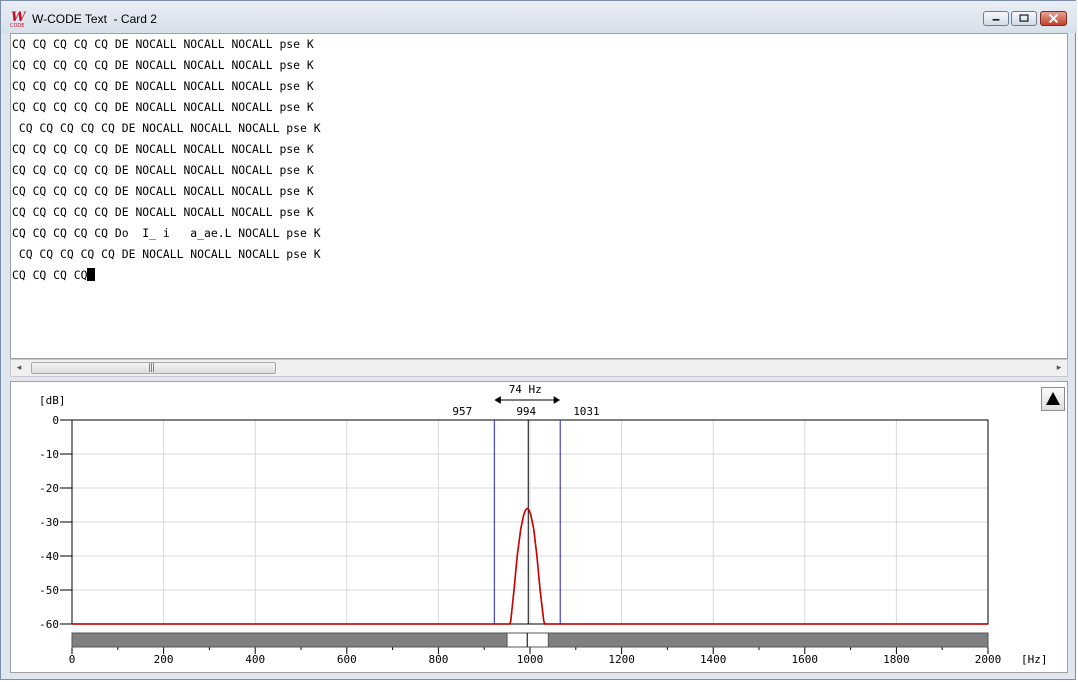  What do you see at coordinates (164, 659) in the screenshot?
I see `x-tick-label: 200` at bounding box center [164, 659].